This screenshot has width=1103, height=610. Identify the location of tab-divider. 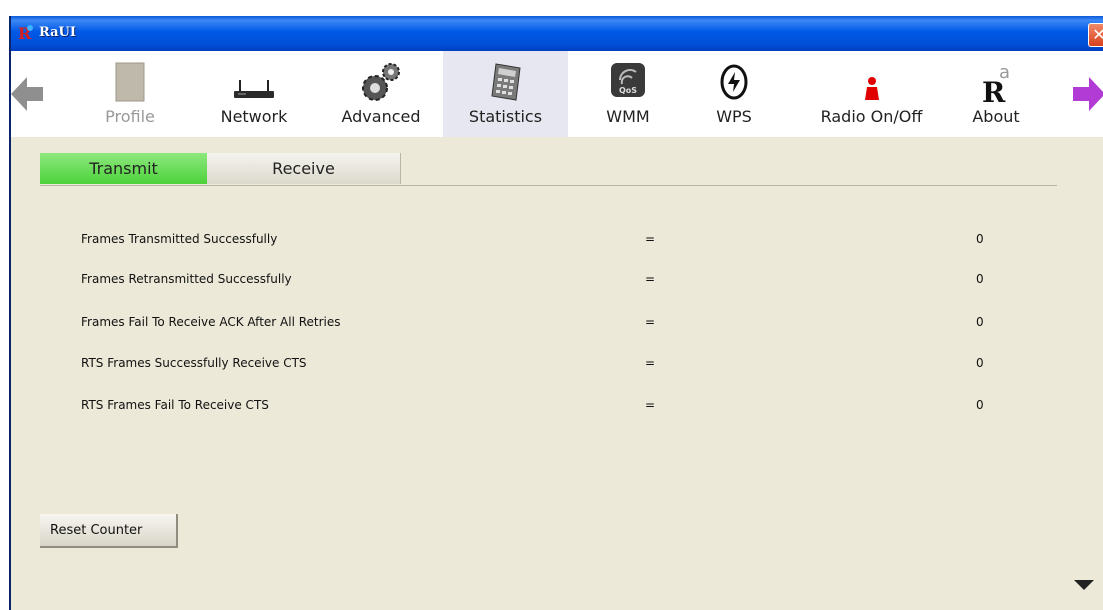
(548, 185).